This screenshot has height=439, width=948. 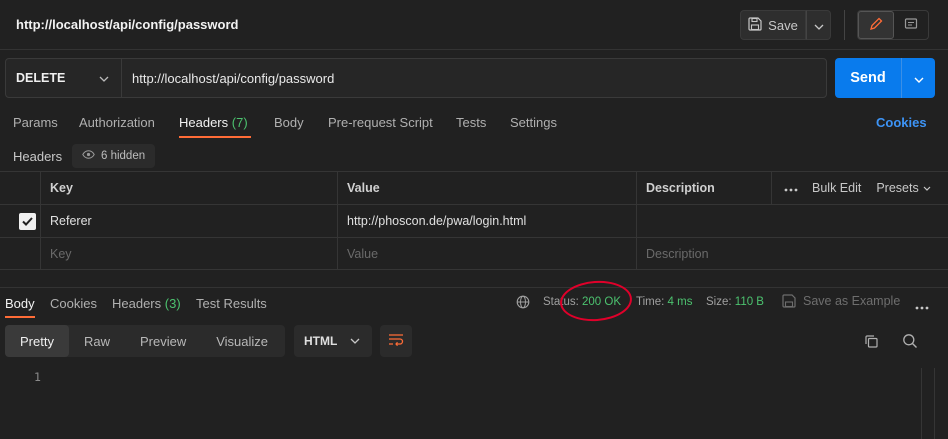 I want to click on format-label: HTML, so click(x=321, y=341).